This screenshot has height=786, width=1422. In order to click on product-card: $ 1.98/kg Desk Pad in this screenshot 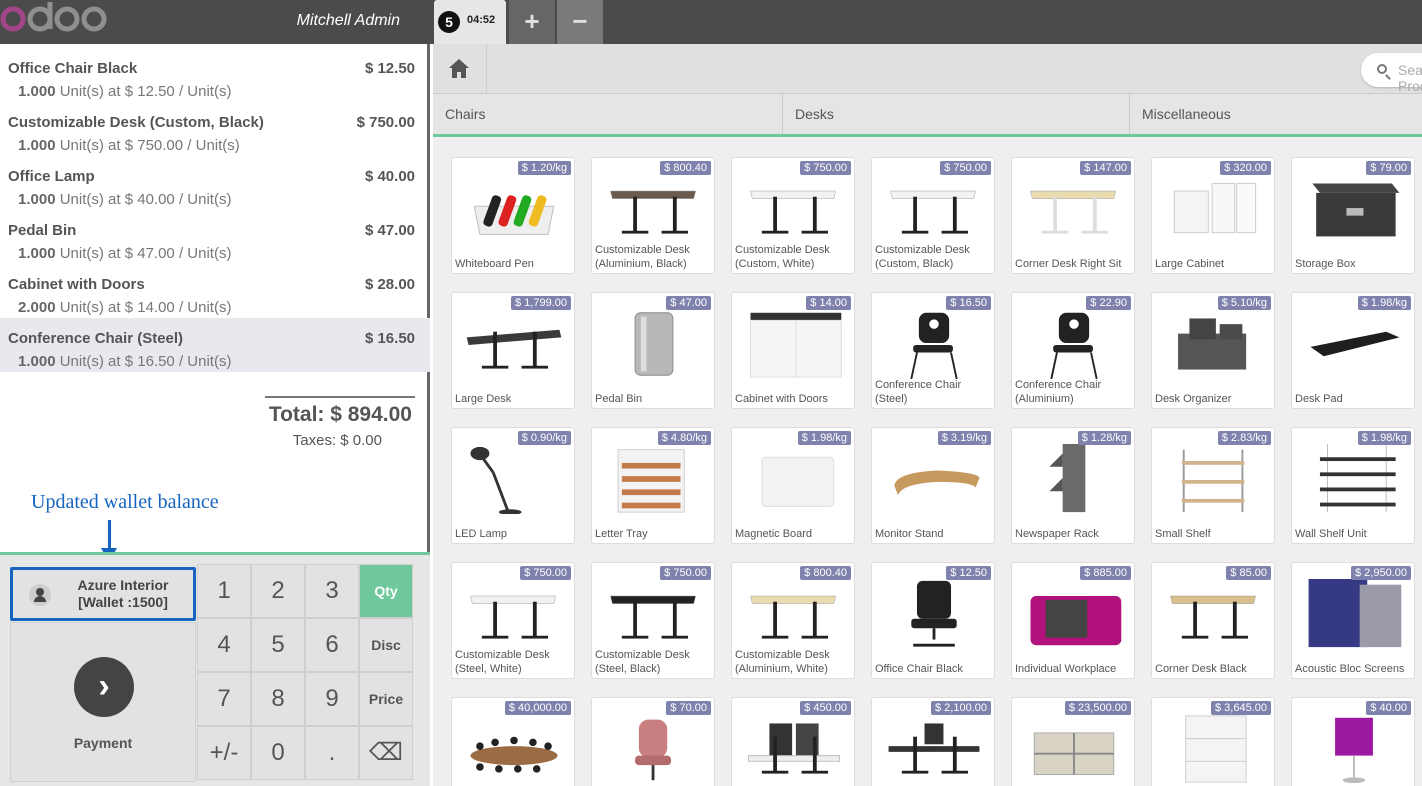, I will do `click(1353, 350)`.